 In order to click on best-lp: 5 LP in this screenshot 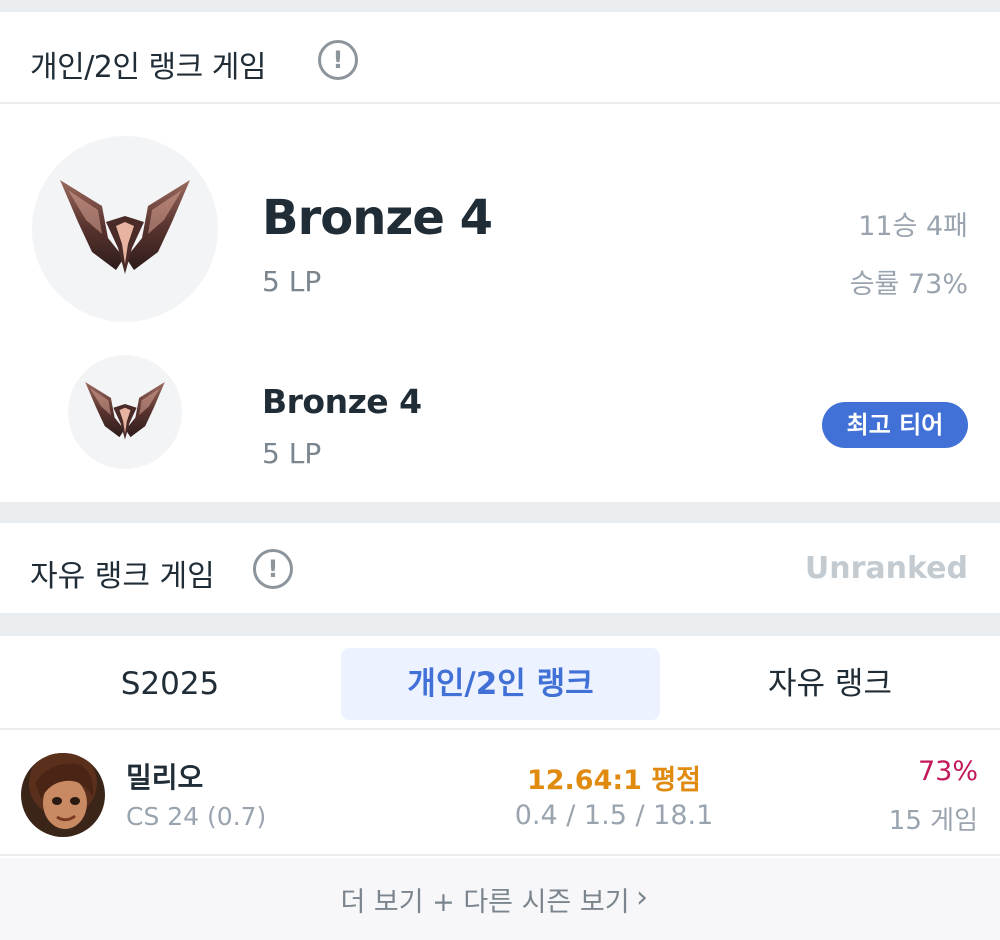, I will do `click(292, 453)`.